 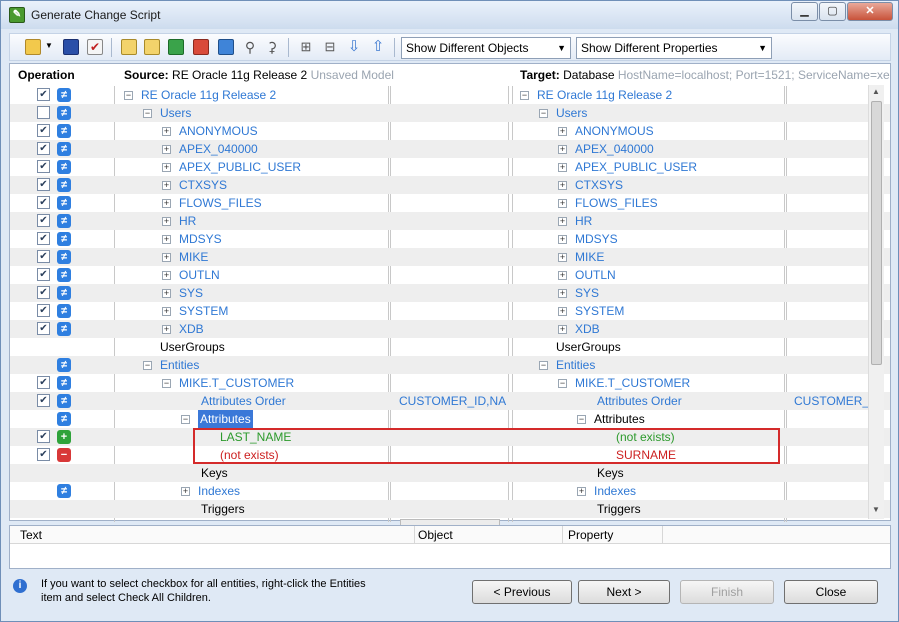 I want to click on source-node-label: Entities, so click(x=179, y=365).